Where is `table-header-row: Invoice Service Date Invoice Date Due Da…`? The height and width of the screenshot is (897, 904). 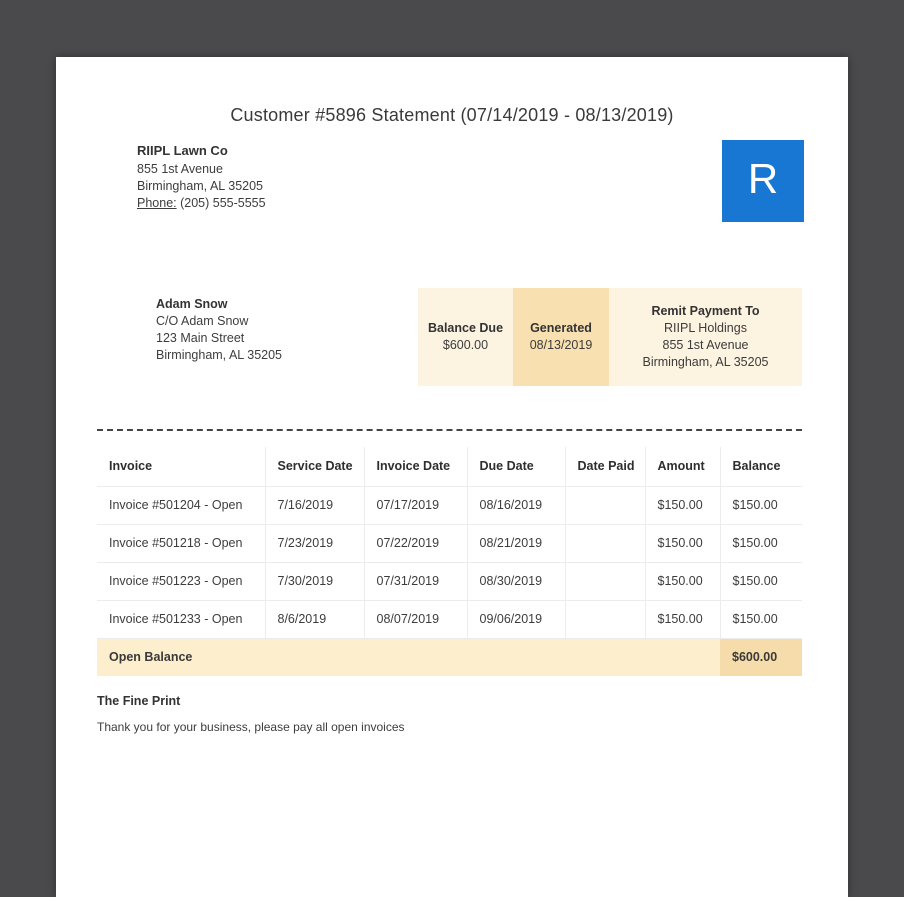 table-header-row: Invoice Service Date Invoice Date Due Da… is located at coordinates (449, 467).